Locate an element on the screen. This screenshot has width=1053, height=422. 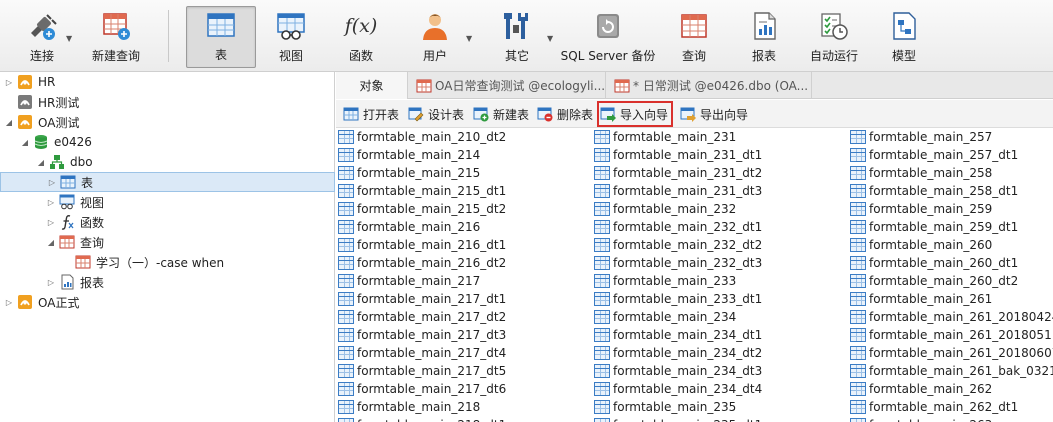
table-list-item: formtable_main_257_dt1 is located at coordinates (934, 155).